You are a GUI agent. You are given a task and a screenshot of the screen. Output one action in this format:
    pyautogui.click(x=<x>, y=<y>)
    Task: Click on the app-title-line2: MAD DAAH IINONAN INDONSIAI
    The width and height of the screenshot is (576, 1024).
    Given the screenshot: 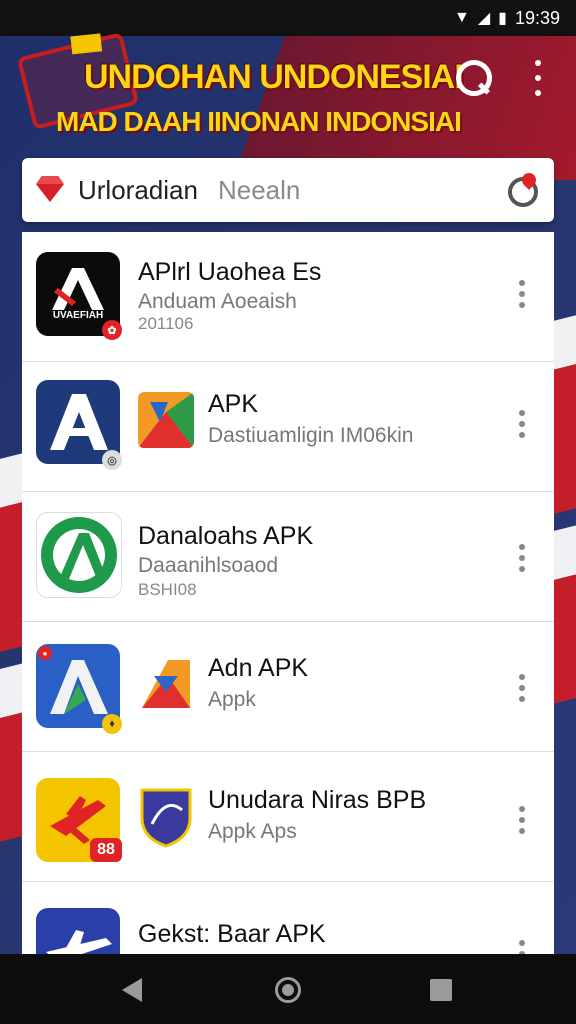 What is the action you would take?
    pyautogui.click(x=259, y=121)
    